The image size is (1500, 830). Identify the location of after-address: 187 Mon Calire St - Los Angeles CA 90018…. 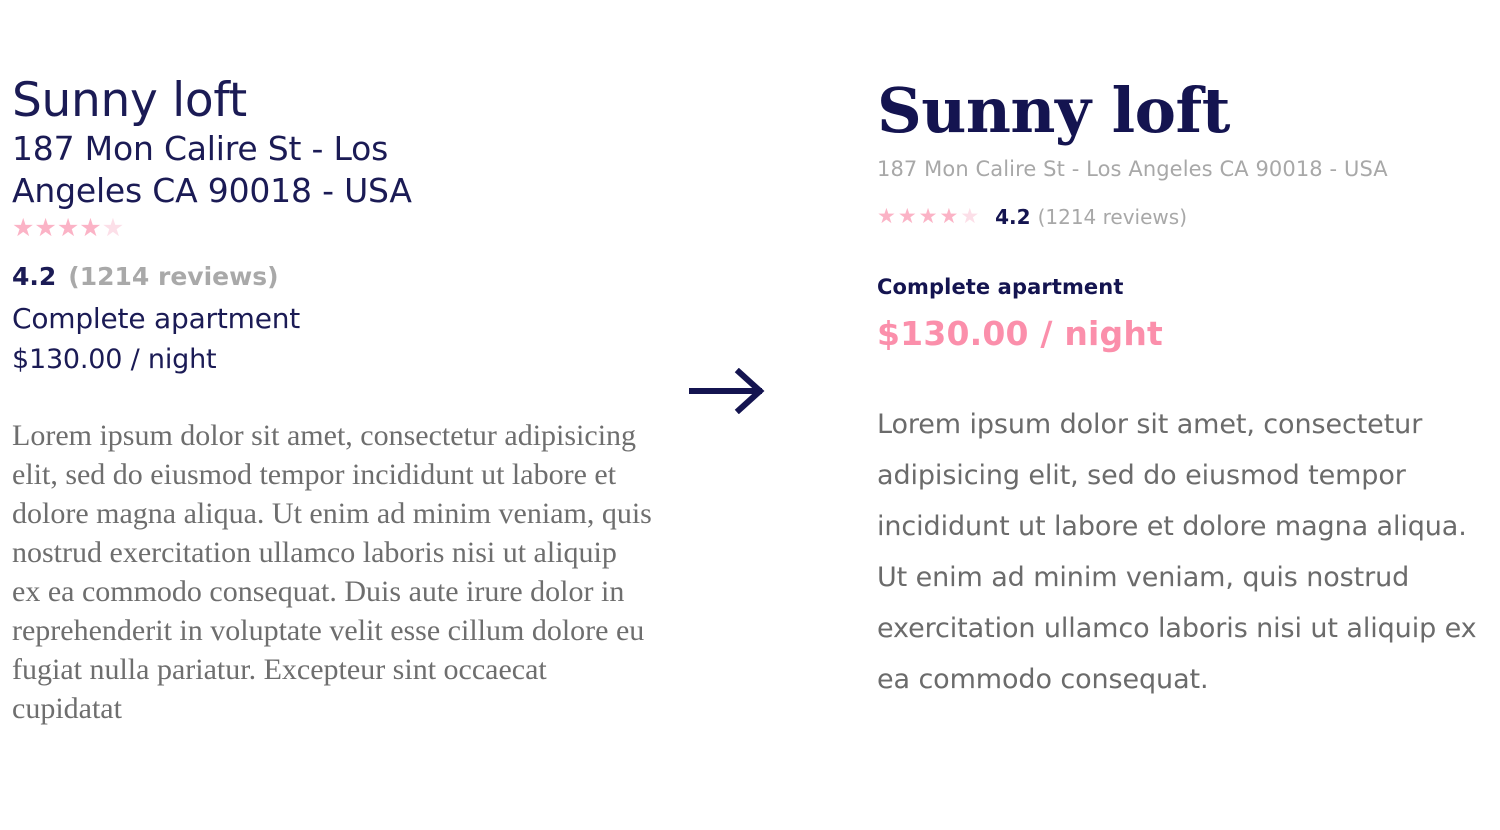
(1132, 169).